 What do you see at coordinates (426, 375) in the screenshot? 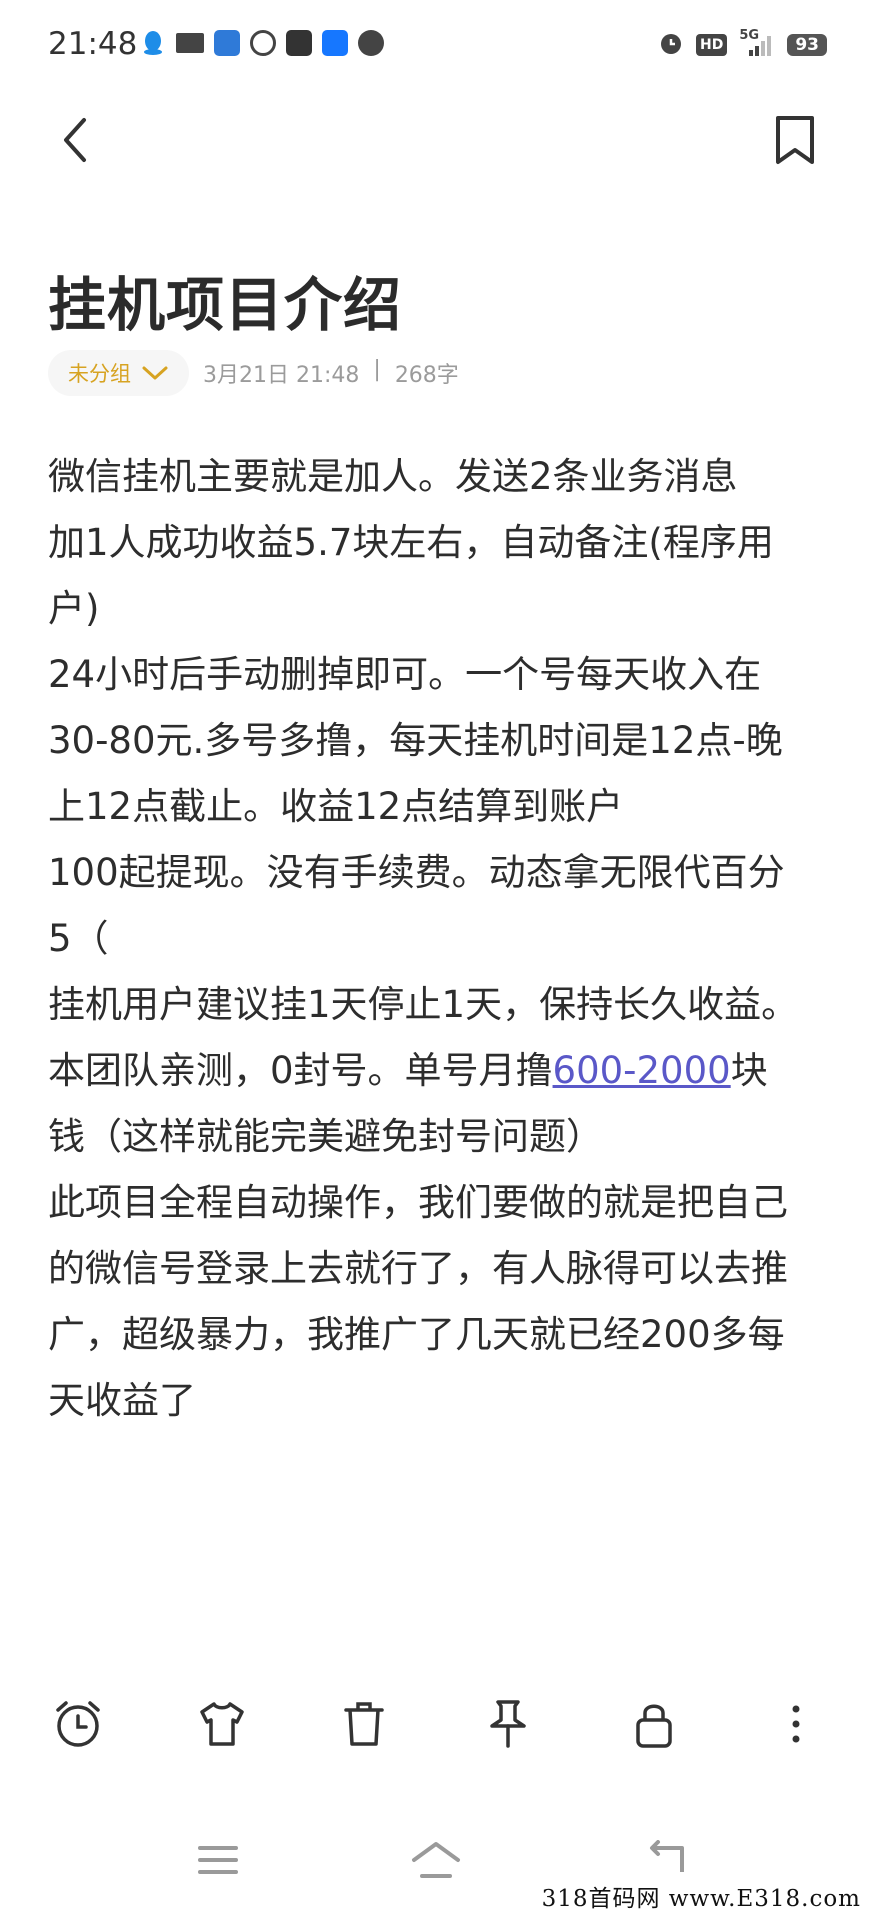
I see `word-count: 268字` at bounding box center [426, 375].